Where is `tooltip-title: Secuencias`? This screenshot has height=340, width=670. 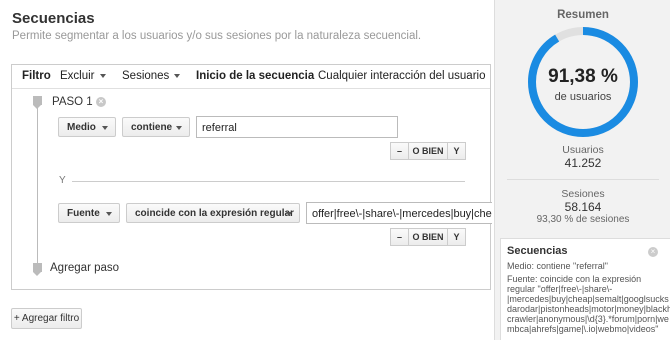 tooltip-title: Secuencias is located at coordinates (537, 251).